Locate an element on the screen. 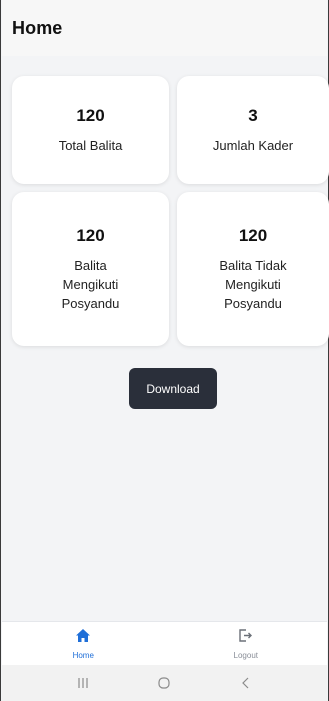 The width and height of the screenshot is (329, 701). stat-card-jumlah-kader: 3 Jumlah Kader is located at coordinates (253, 130).